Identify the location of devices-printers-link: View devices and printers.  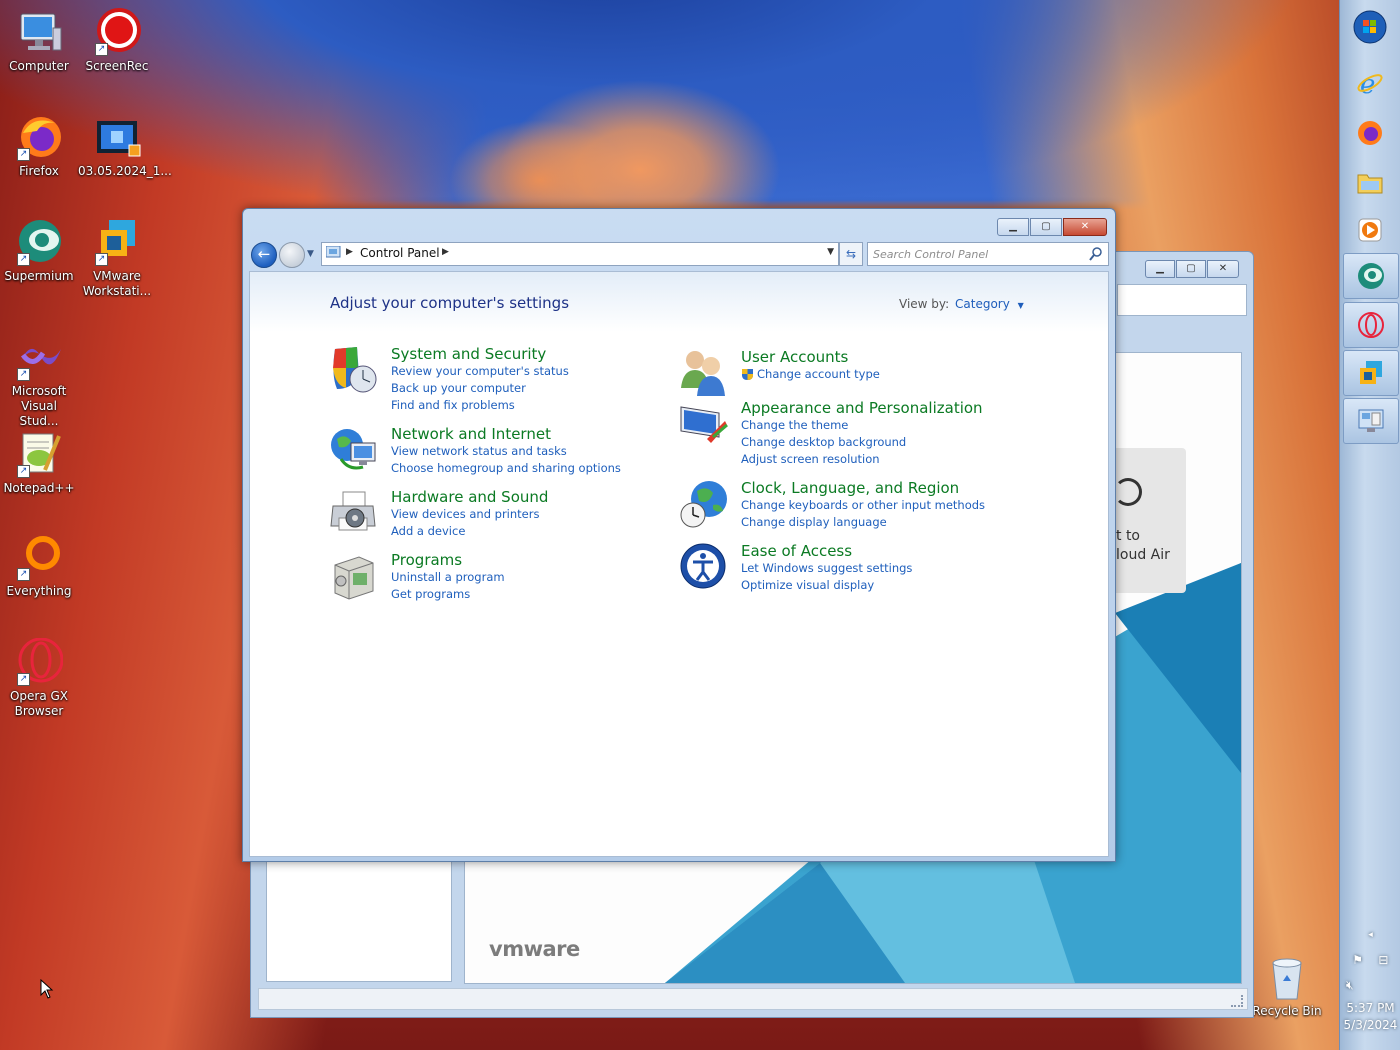
(469, 514).